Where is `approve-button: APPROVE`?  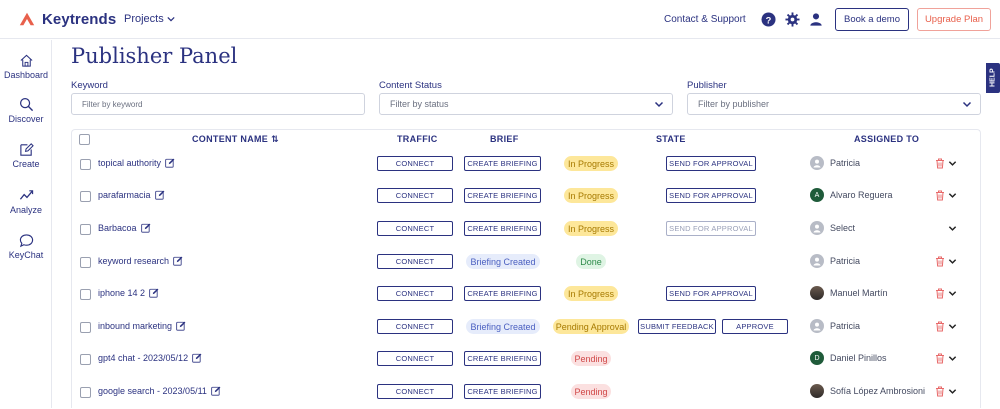
approve-button: APPROVE is located at coordinates (755, 326).